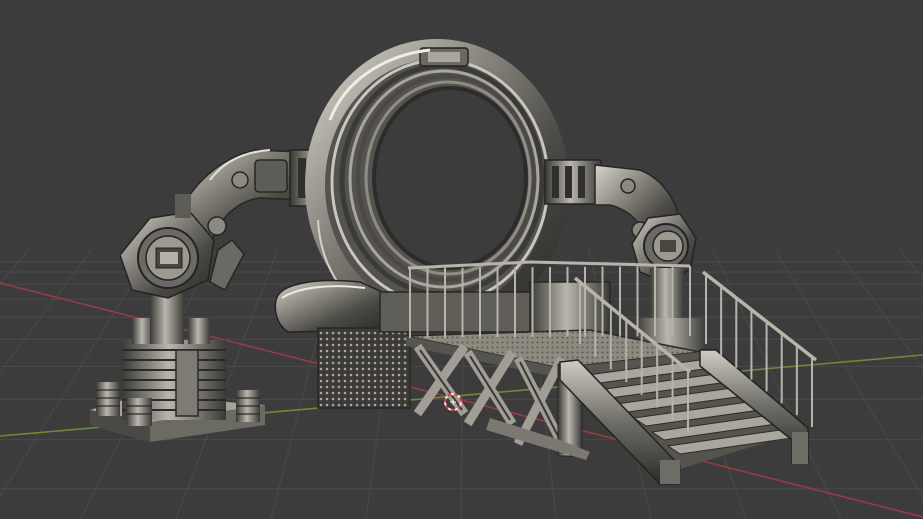 The width and height of the screenshot is (923, 519). Describe the element at coordinates (212, 224) in the screenshot. I see `left-arm` at that location.